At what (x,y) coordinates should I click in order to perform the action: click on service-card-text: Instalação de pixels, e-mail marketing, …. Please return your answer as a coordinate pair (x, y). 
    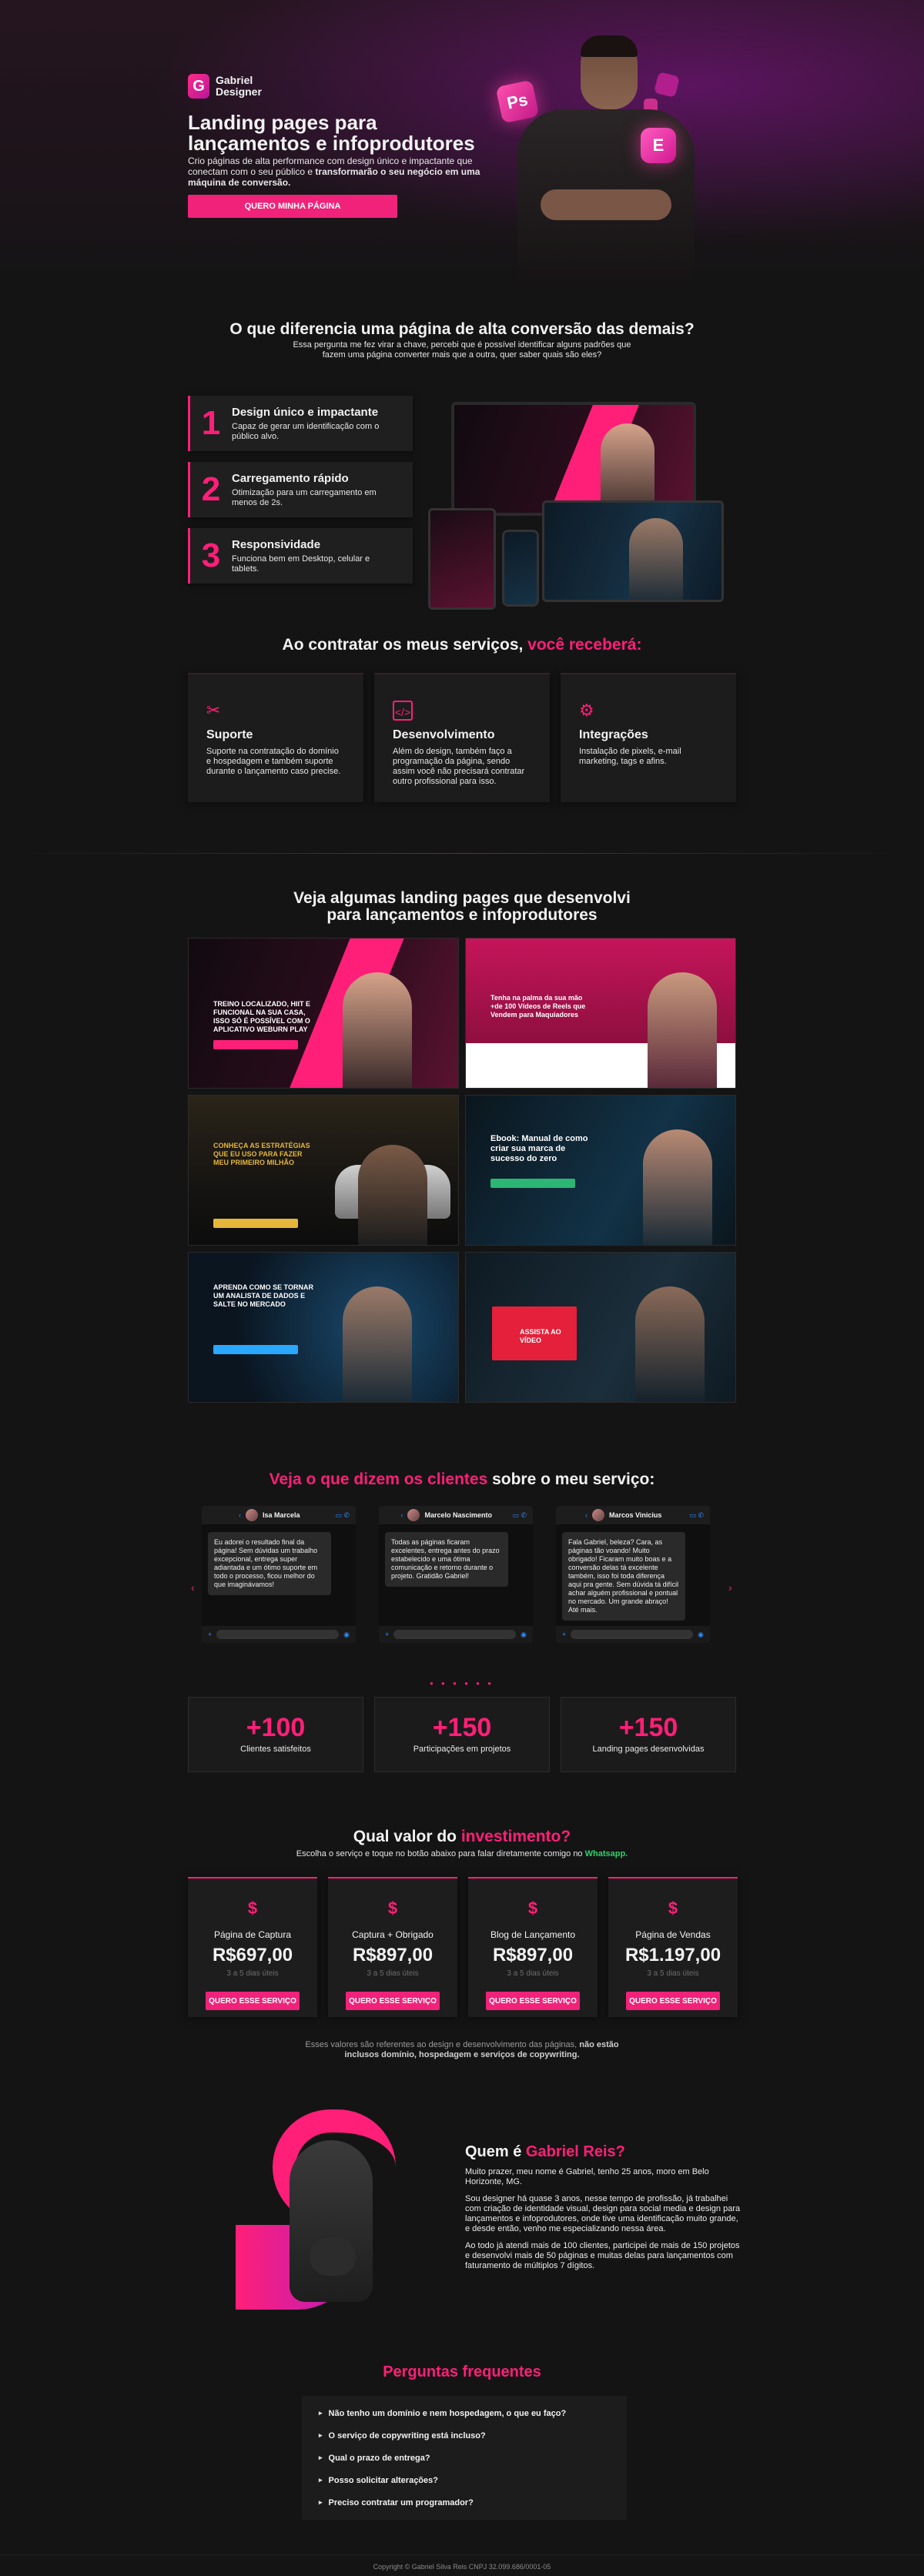
    Looking at the image, I should click on (630, 756).